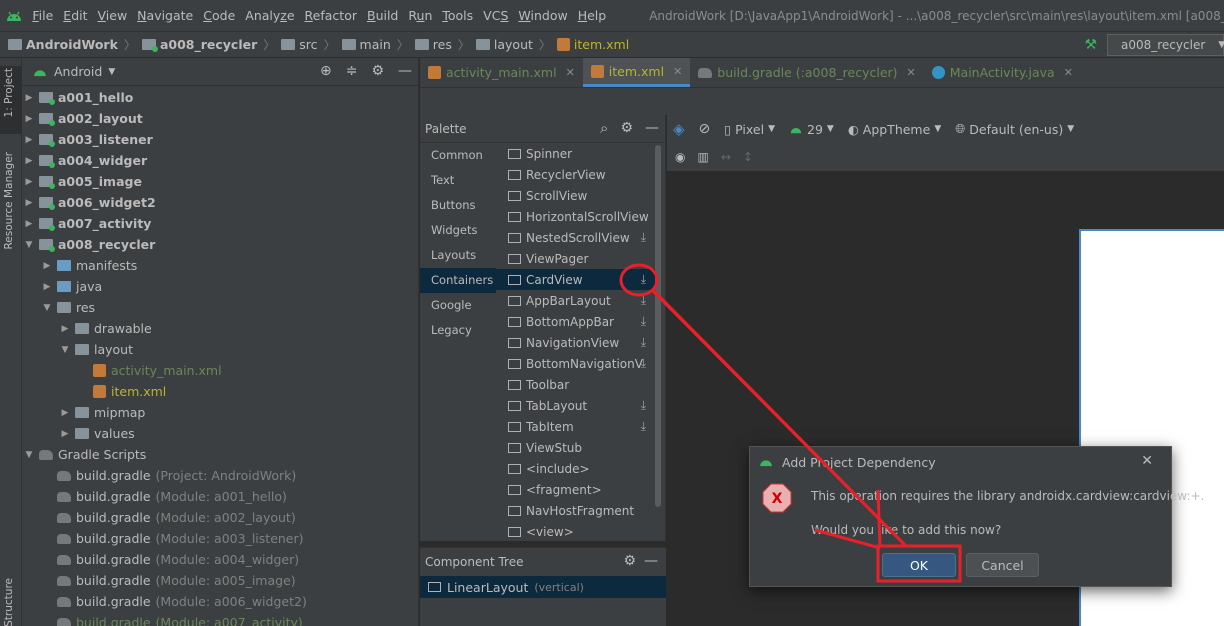 This screenshot has height=626, width=1224. I want to click on palette-category-legacy: Legacy, so click(458, 330).